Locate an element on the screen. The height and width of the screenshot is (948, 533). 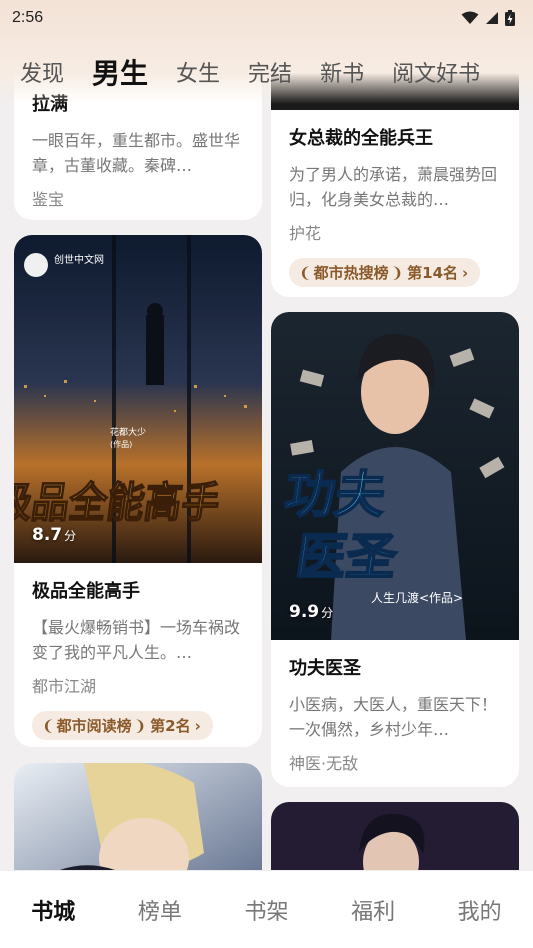
cover-title-line2: 医圣 is located at coordinates (347, 556).